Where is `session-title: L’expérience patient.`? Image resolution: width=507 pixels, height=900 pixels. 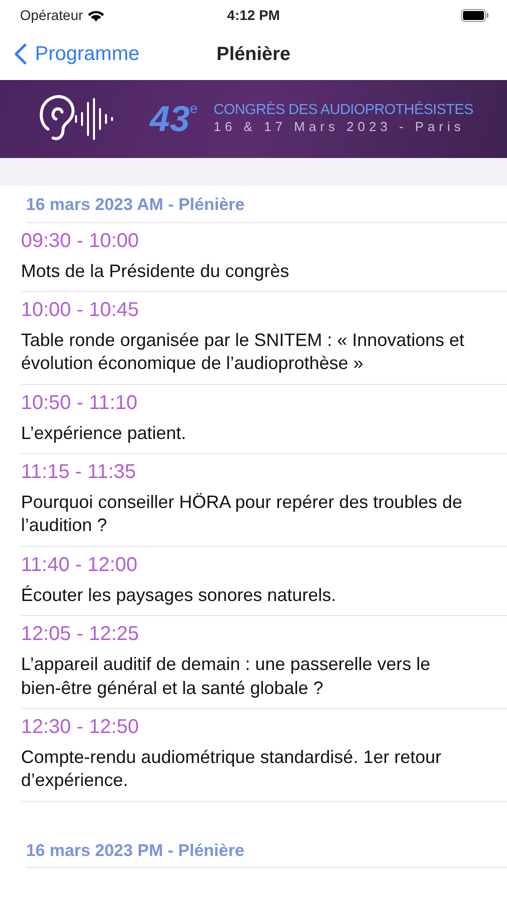
session-title: L’expérience patient. is located at coordinates (104, 433).